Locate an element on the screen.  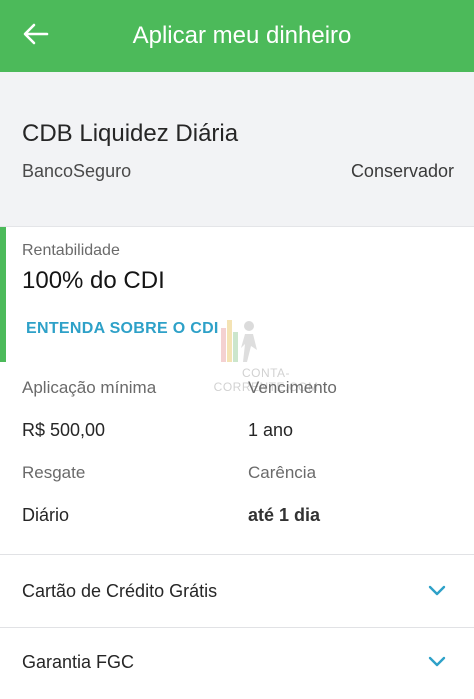
detail-label: Vencimento is located at coordinates (292, 387).